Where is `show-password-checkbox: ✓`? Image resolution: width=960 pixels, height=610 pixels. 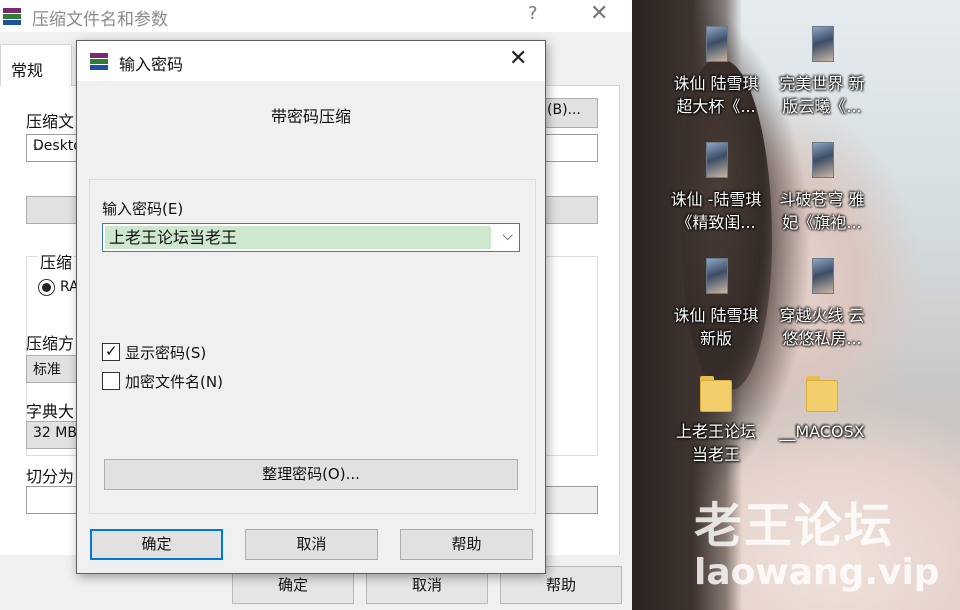 show-password-checkbox: ✓ is located at coordinates (111, 351).